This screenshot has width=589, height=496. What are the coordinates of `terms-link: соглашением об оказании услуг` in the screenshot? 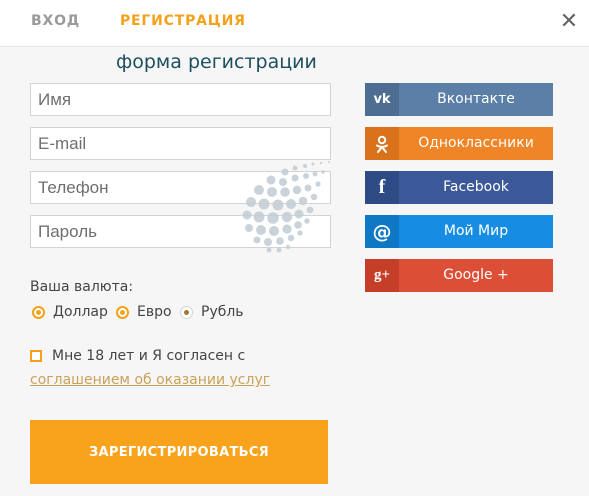 It's located at (150, 380).